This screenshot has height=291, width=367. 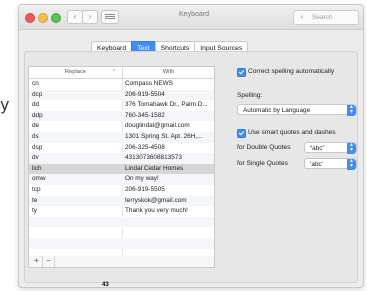 I want to click on spelling-language-select: Automatic by Language ▲ ▼, so click(x=297, y=110).